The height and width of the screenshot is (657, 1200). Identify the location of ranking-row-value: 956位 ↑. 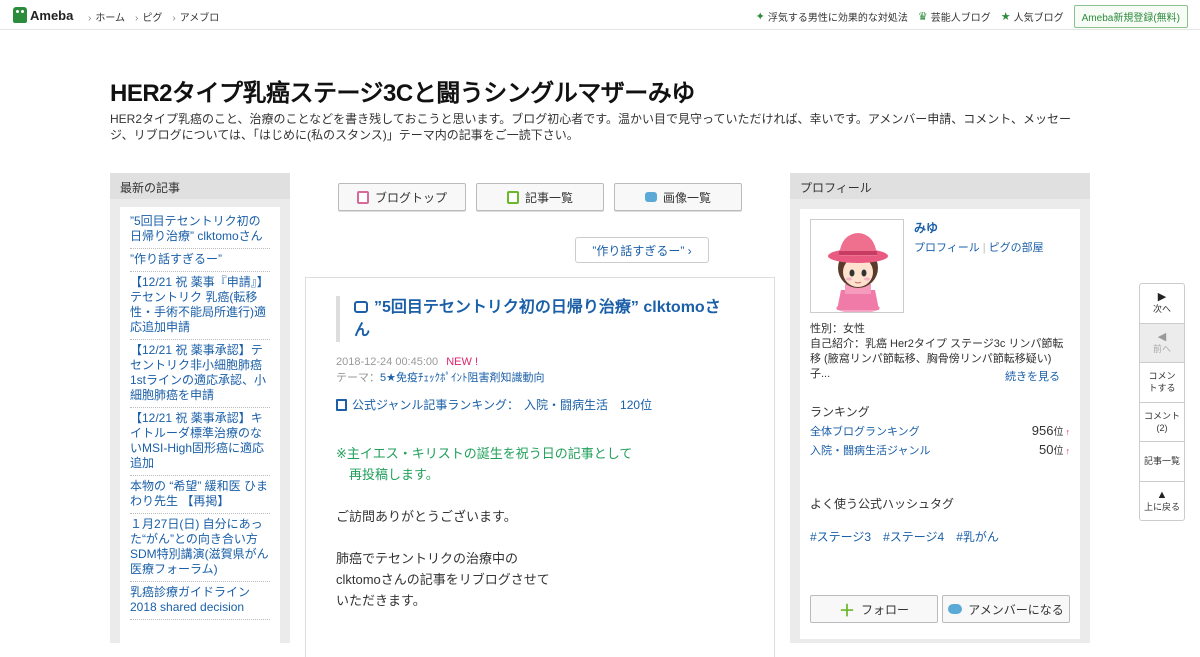
(1051, 431).